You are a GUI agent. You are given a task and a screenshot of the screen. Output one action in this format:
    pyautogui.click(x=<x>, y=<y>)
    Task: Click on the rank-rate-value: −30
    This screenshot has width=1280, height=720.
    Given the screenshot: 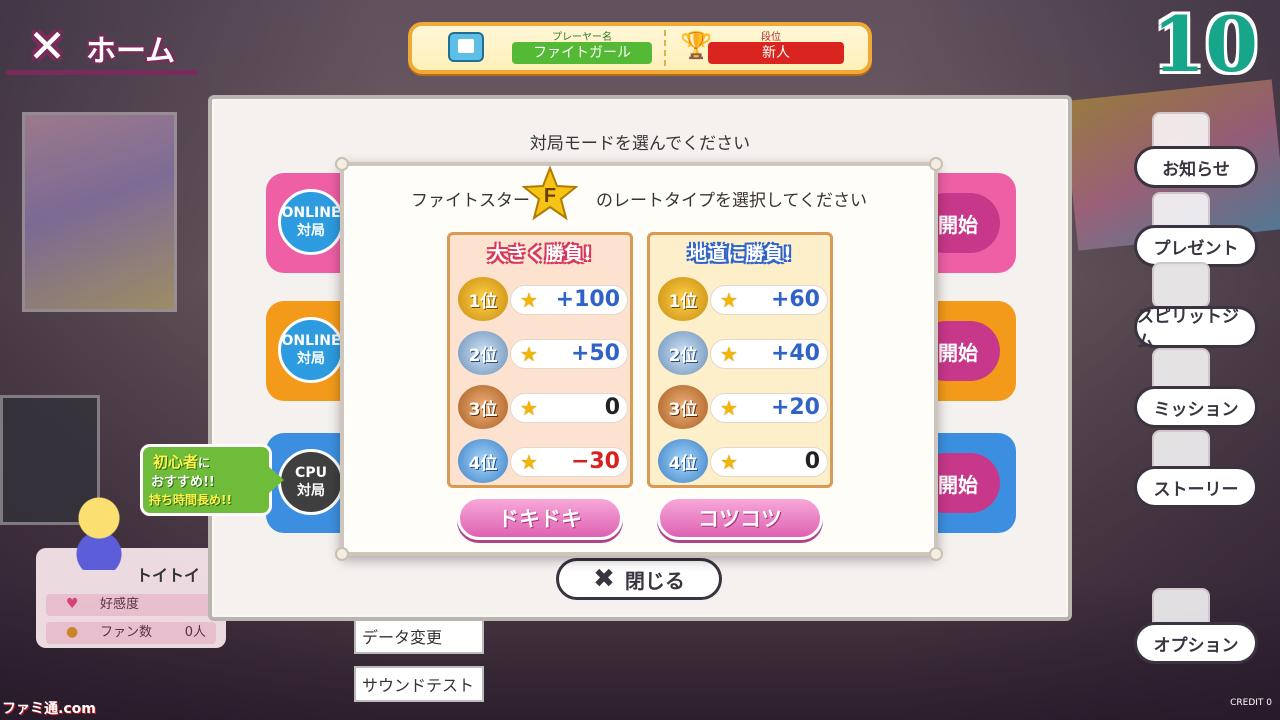 What is the action you would take?
    pyautogui.click(x=595, y=461)
    